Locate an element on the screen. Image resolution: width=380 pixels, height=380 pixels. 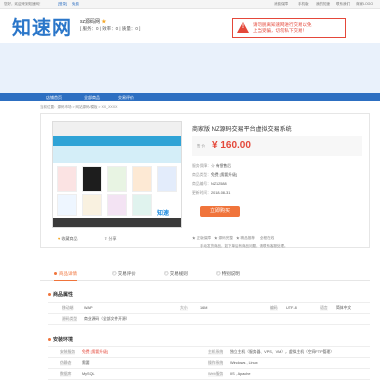
tag-3: ★ 精品推荐 is located at coordinates (245, 238).